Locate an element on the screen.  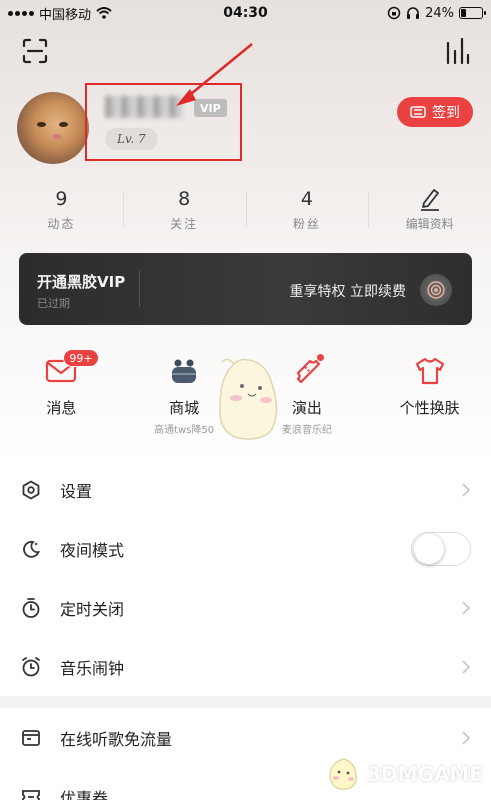
stat-following: 8 关注 is located at coordinates (184, 209).